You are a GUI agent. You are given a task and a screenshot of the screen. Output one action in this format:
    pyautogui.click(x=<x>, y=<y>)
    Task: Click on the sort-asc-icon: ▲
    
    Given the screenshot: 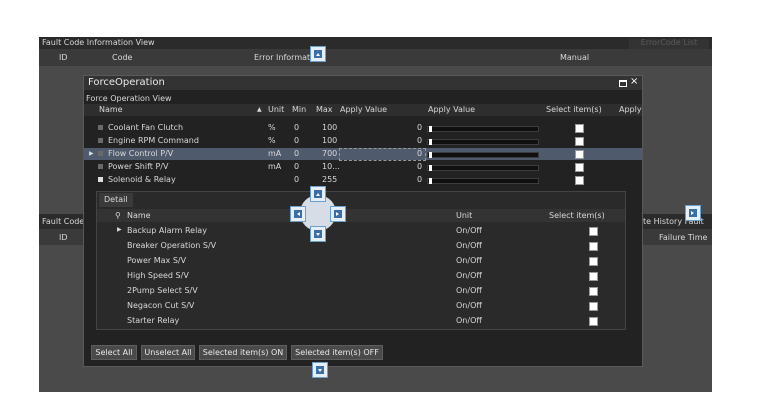 What is the action you would take?
    pyautogui.click(x=259, y=110)
    